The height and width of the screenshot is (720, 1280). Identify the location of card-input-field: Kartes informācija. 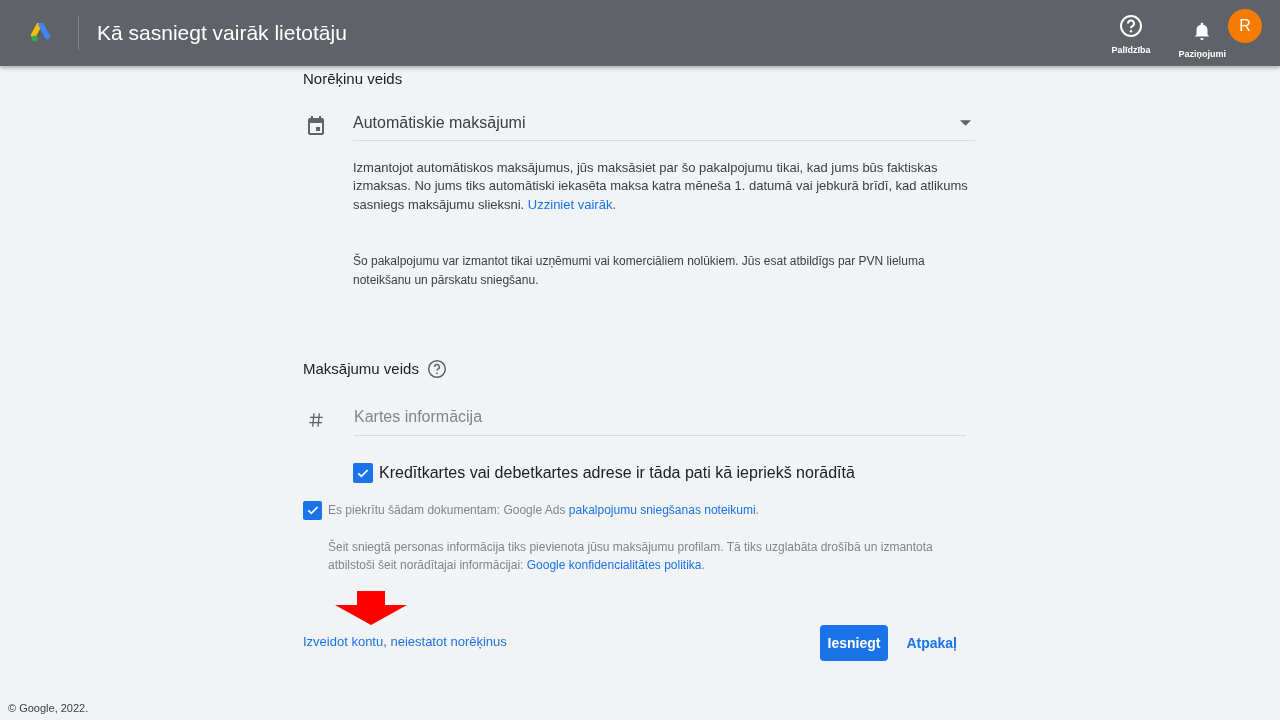
(660, 420).